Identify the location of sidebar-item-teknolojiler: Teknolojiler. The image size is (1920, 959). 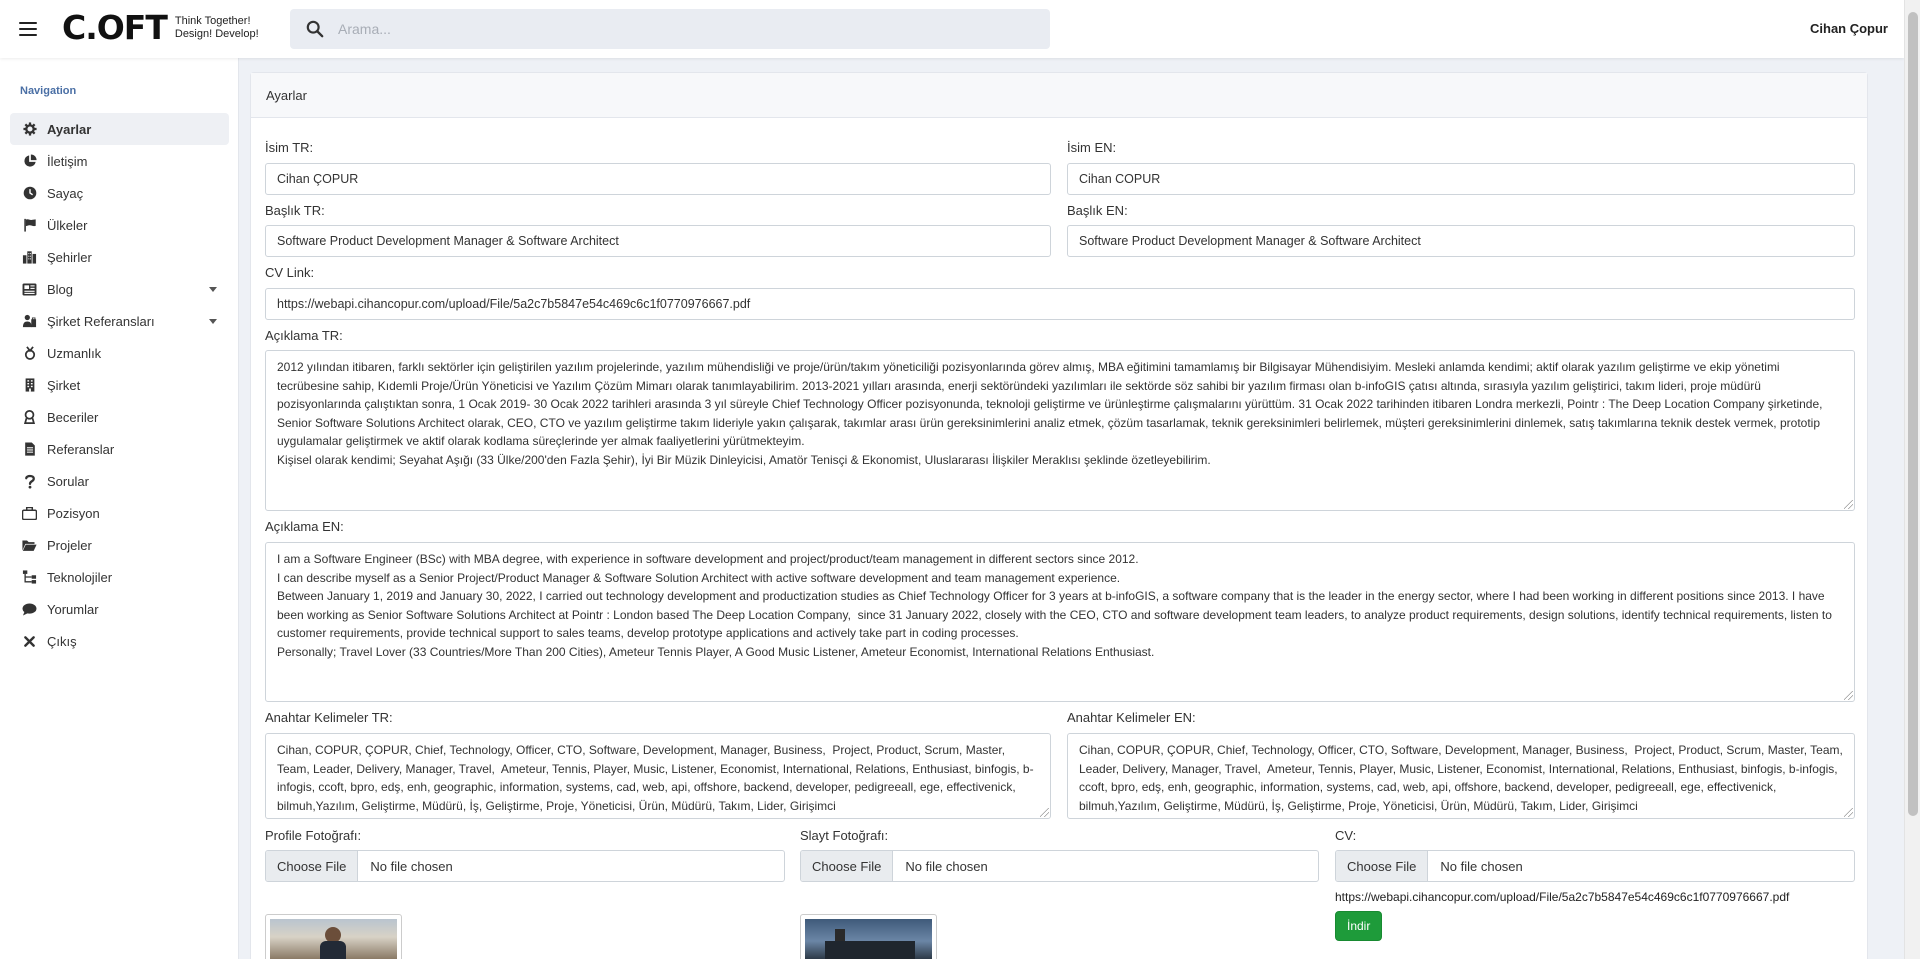
(119, 577).